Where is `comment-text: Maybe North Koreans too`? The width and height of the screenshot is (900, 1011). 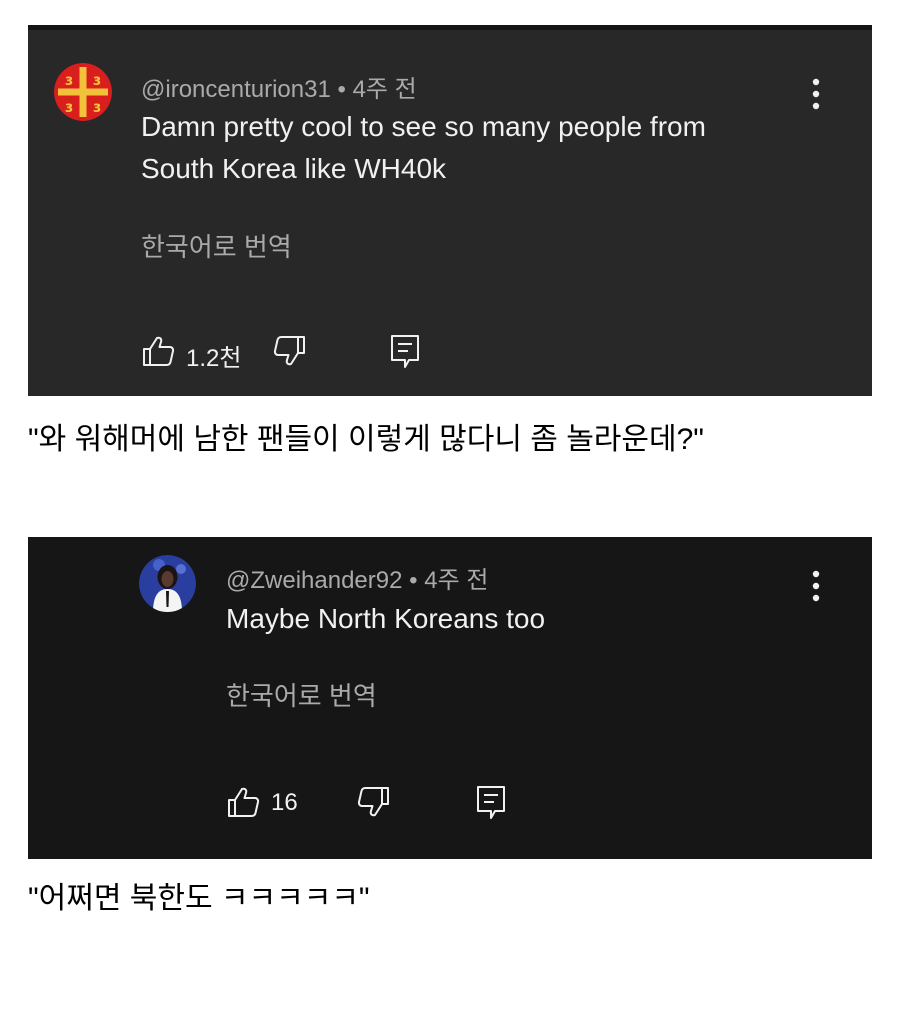
comment-text: Maybe North Koreans too is located at coordinates (526, 619).